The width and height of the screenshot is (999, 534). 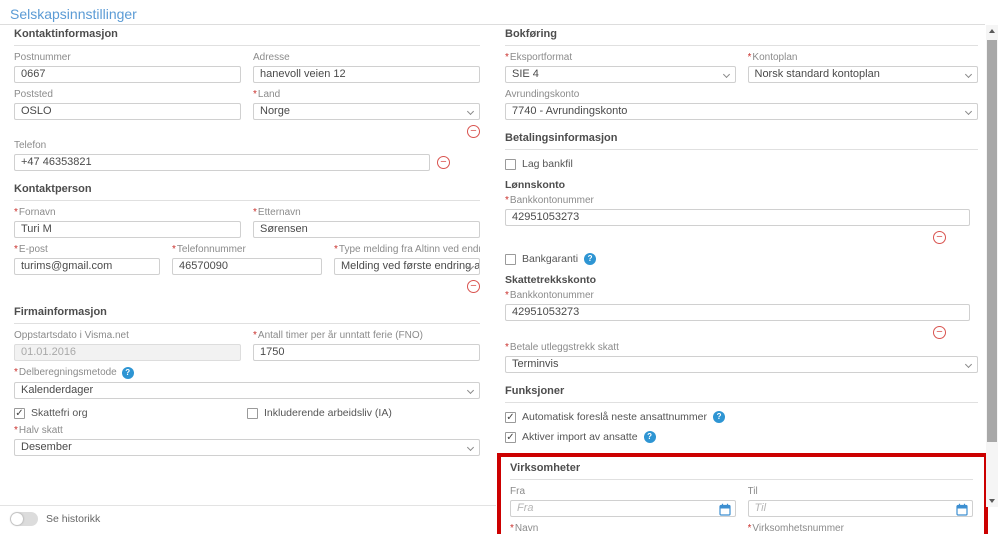 What do you see at coordinates (38, 430) in the screenshot?
I see `halv-skatt-label: *Halv skatt` at bounding box center [38, 430].